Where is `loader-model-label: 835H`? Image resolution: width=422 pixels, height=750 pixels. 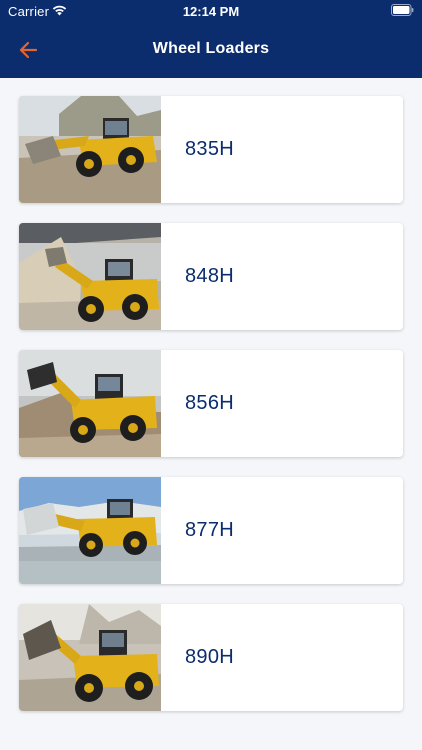 loader-model-label: 835H is located at coordinates (210, 149).